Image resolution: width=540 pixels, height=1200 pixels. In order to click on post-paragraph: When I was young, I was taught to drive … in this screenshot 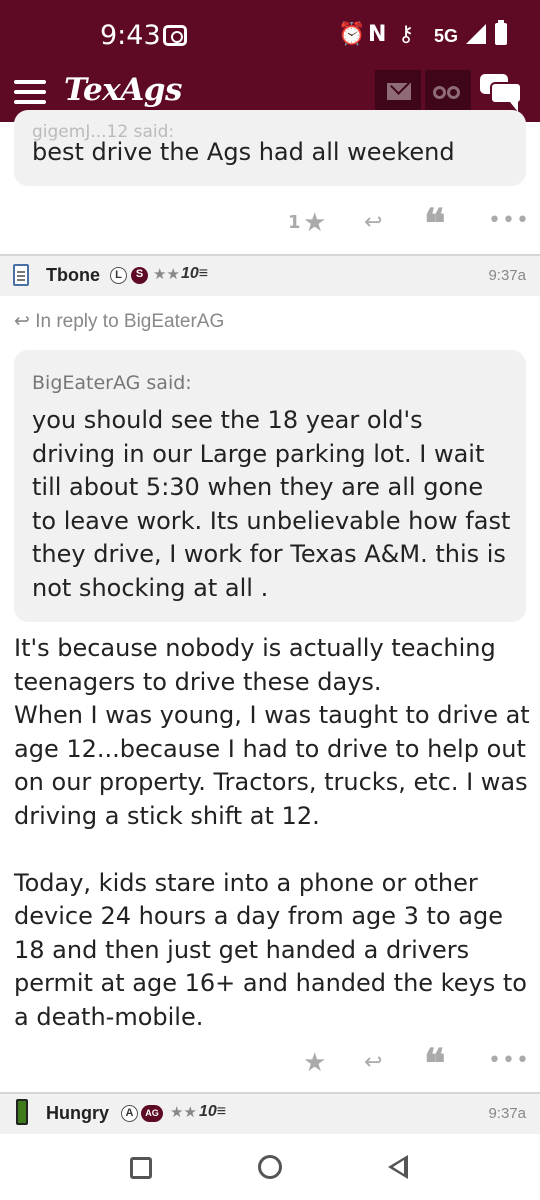, I will do `click(272, 765)`.